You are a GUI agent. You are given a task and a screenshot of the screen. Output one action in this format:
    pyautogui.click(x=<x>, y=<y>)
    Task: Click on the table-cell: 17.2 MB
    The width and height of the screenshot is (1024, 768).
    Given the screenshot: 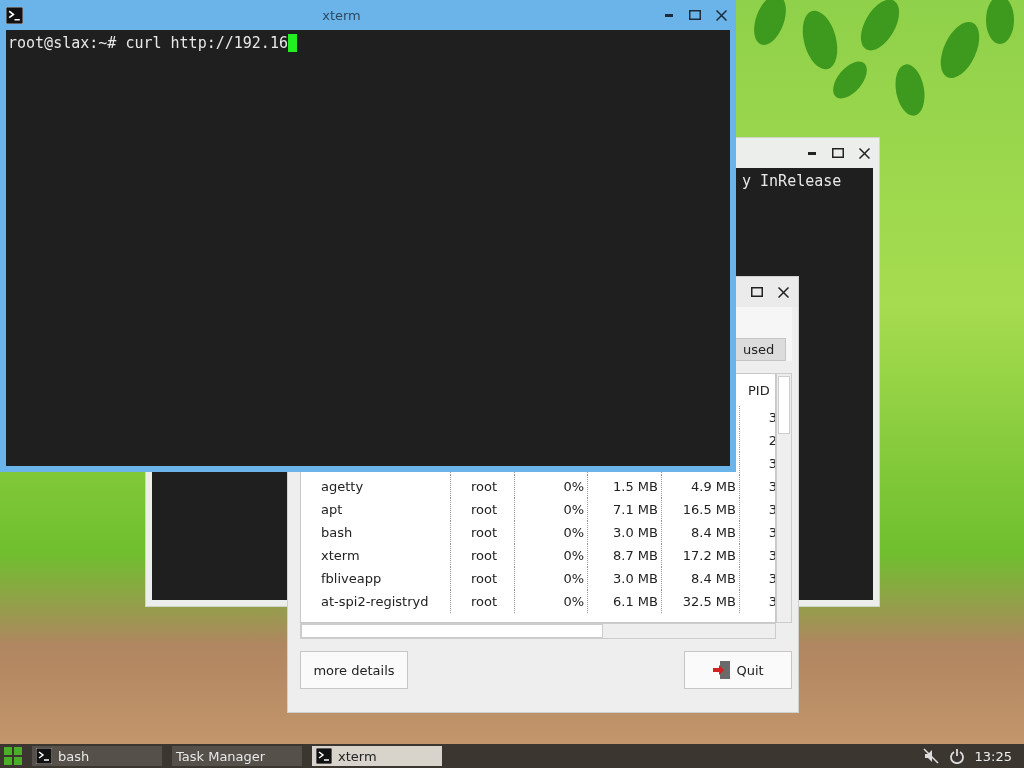 What is the action you would take?
    pyautogui.click(x=701, y=555)
    